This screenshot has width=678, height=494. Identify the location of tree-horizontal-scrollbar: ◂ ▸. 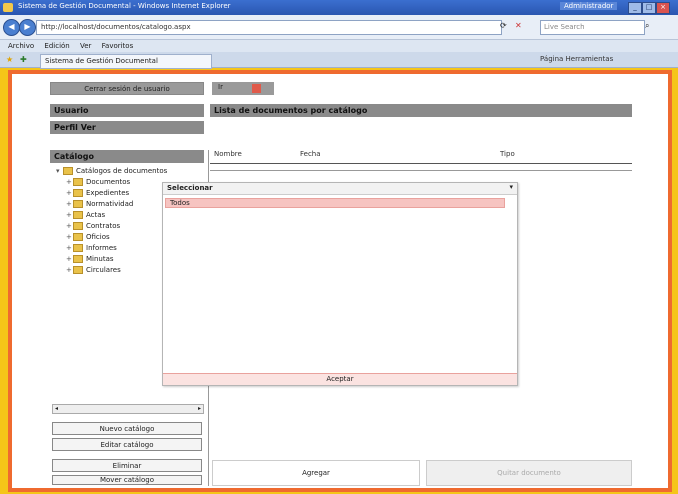
(128, 409).